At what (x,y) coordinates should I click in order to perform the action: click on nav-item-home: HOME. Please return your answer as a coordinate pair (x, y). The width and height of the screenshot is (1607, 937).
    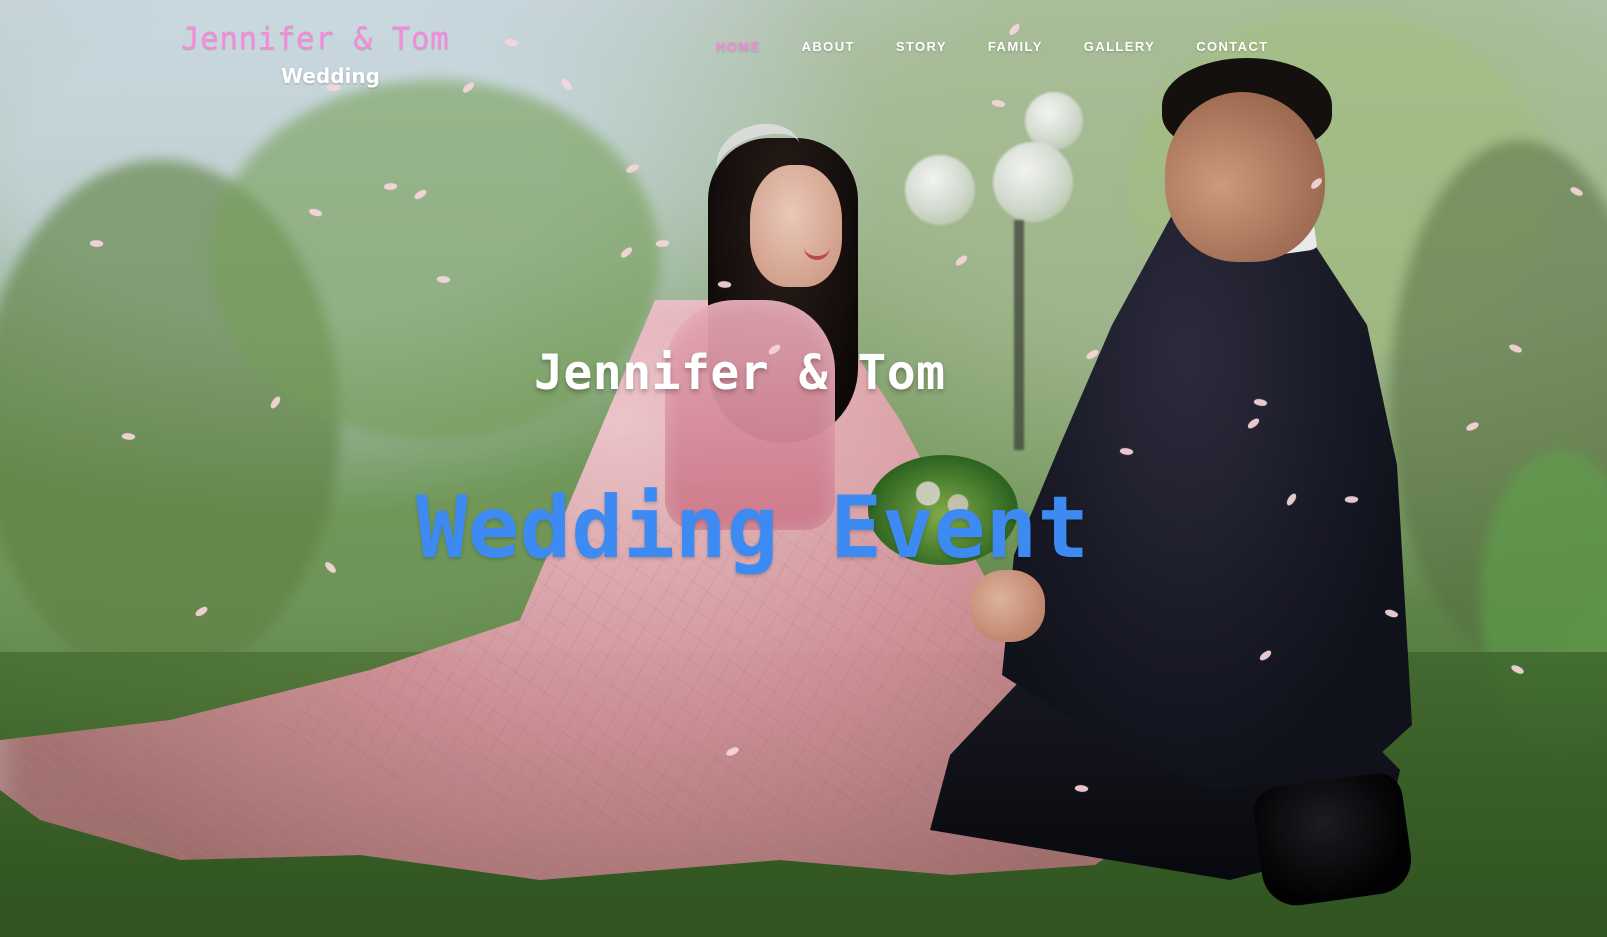
    Looking at the image, I should click on (759, 46).